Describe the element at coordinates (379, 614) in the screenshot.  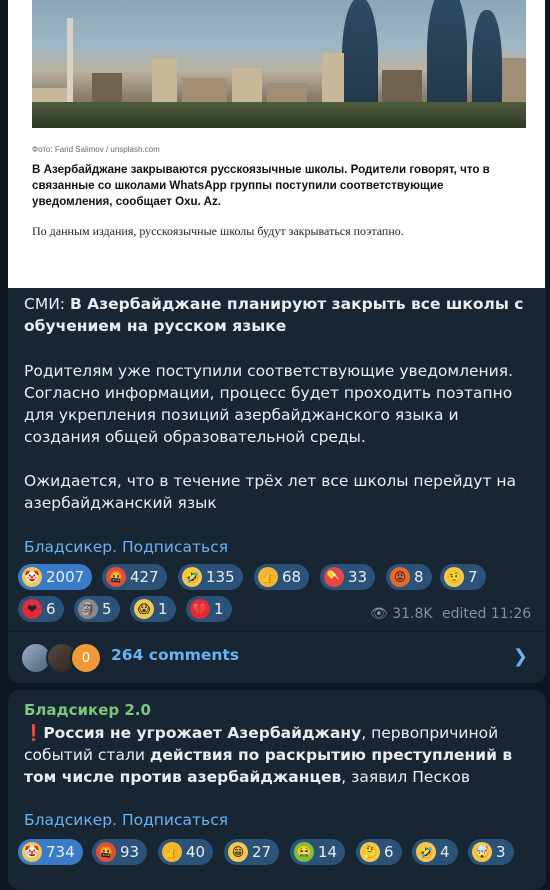
I see `eye-icon: 👁` at that location.